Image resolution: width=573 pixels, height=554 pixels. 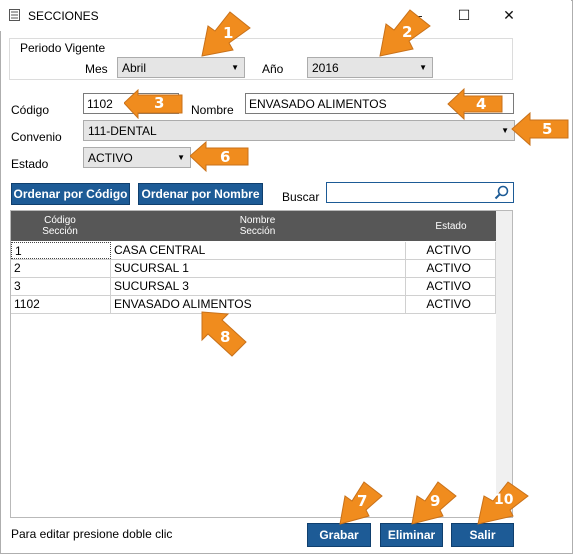 I want to click on table-row: 3 SUCURSAL 3 ACTIVO, so click(x=253, y=287).